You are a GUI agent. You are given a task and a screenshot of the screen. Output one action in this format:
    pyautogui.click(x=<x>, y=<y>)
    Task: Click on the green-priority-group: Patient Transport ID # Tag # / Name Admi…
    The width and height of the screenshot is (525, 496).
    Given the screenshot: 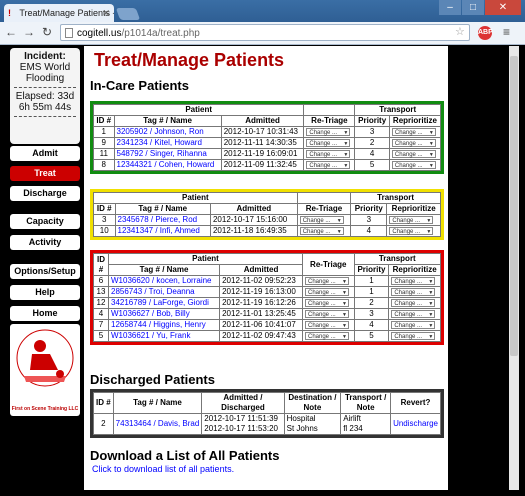 What is the action you would take?
    pyautogui.click(x=267, y=137)
    